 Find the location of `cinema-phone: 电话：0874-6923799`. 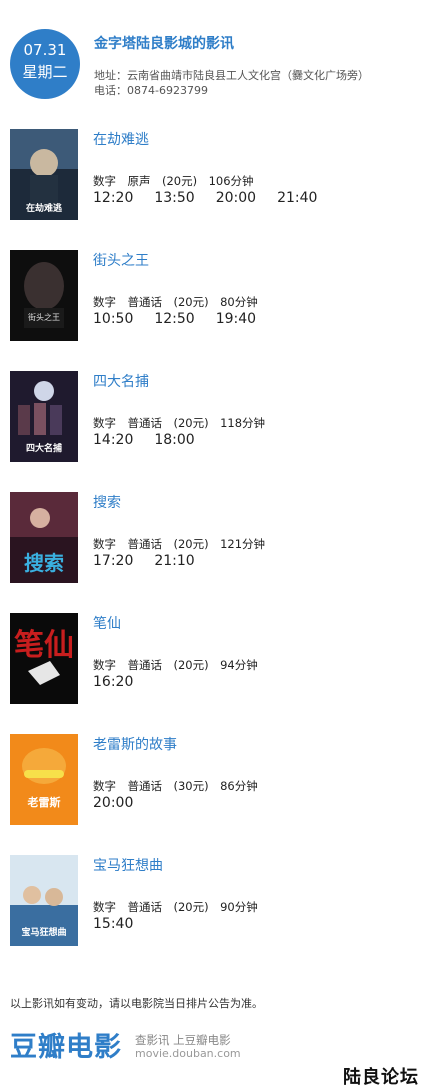

cinema-phone: 电话：0874-6923799 is located at coordinates (151, 90).